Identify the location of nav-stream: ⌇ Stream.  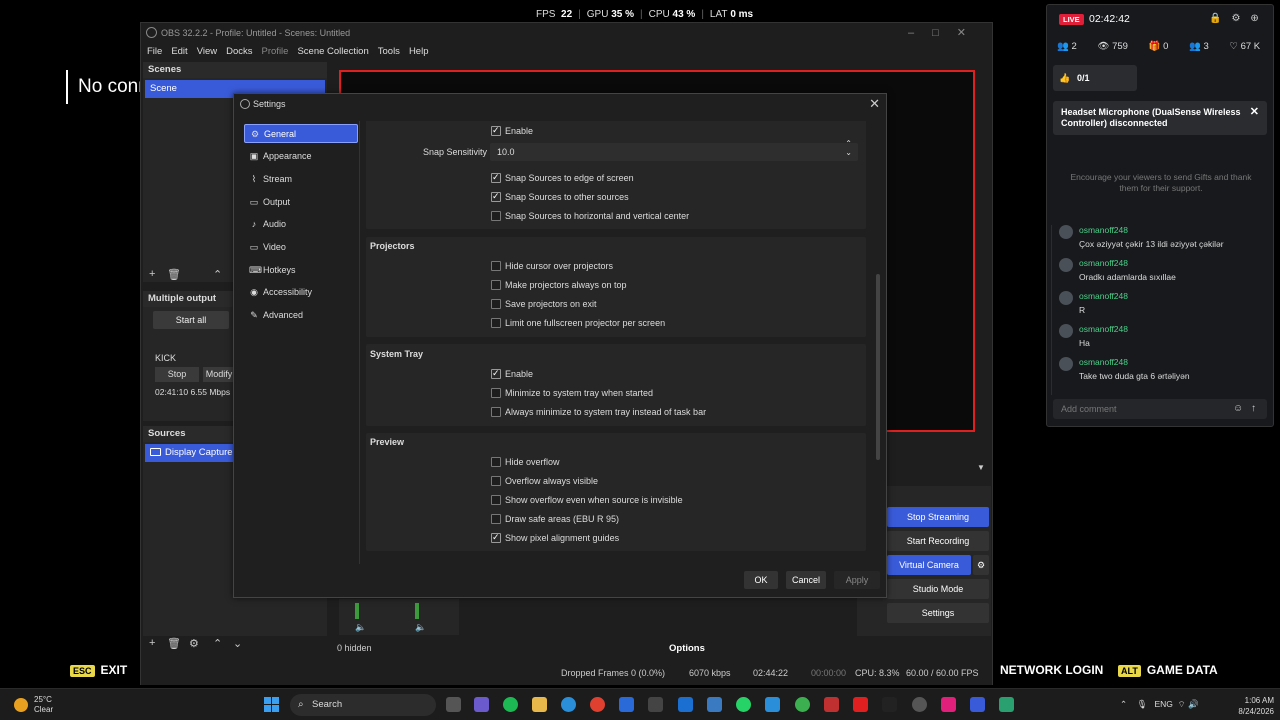
(301, 179).